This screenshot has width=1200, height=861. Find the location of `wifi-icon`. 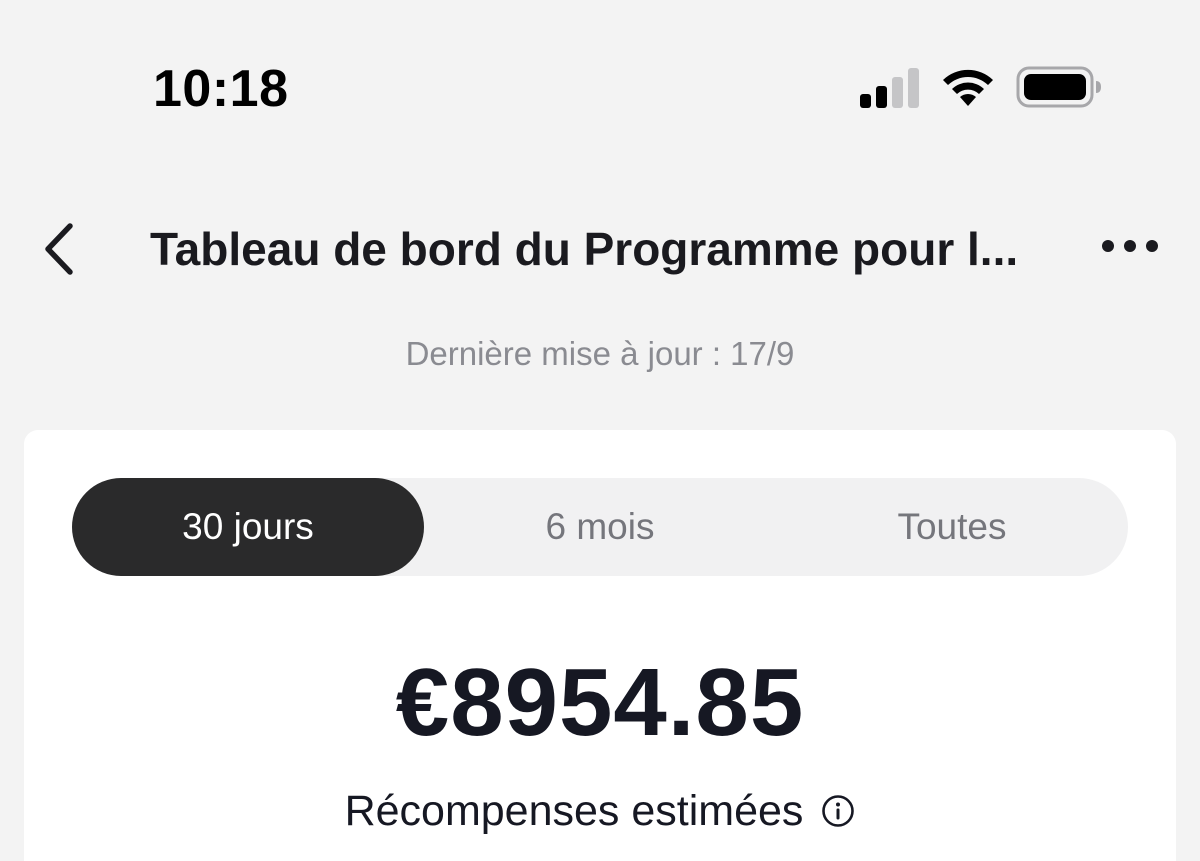

wifi-icon is located at coordinates (968, 89).